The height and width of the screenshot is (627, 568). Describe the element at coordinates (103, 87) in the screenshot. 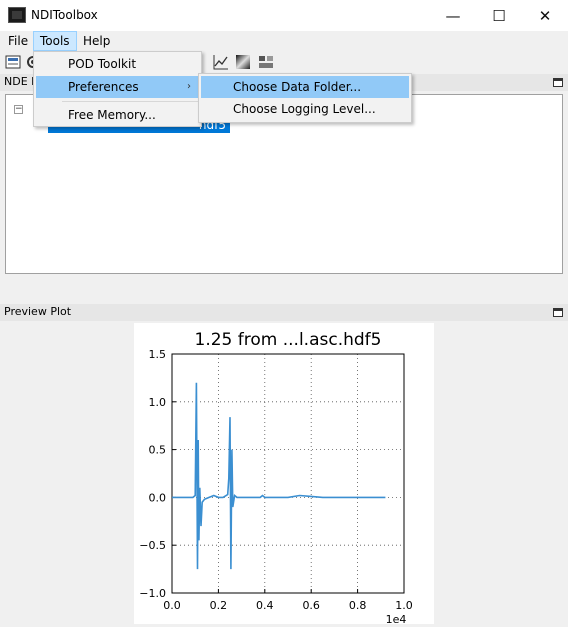

I see `menu-item-label: Preferences` at that location.